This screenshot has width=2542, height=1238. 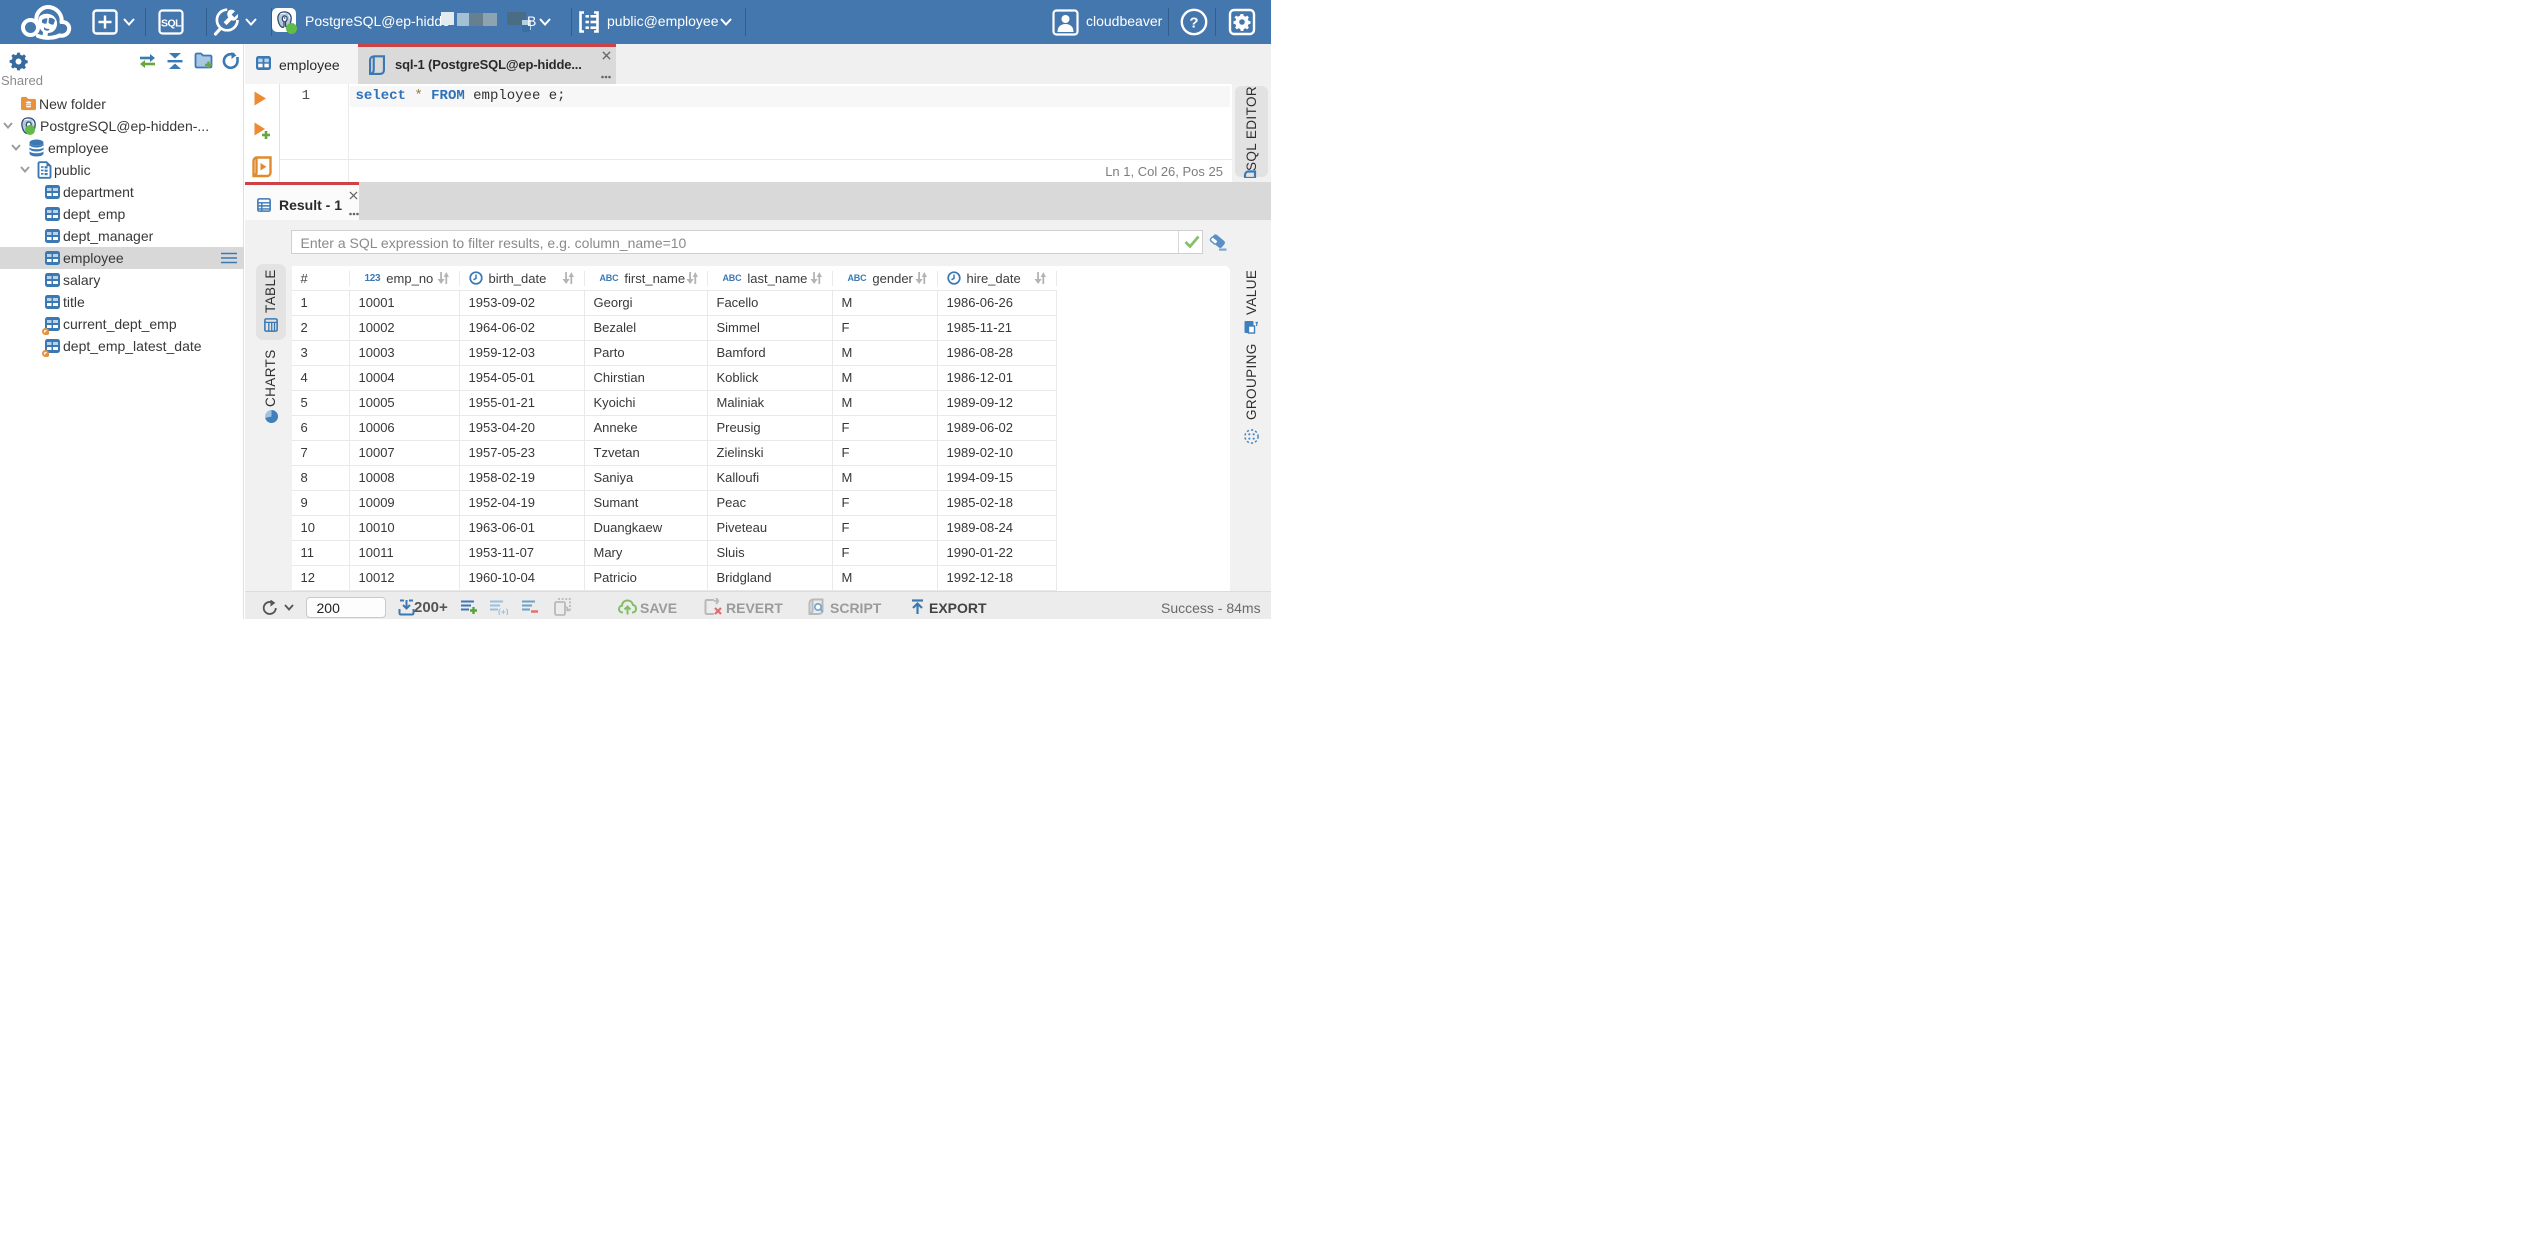 What do you see at coordinates (171, 24) in the screenshot?
I see `svg-text: SQL` at bounding box center [171, 24].